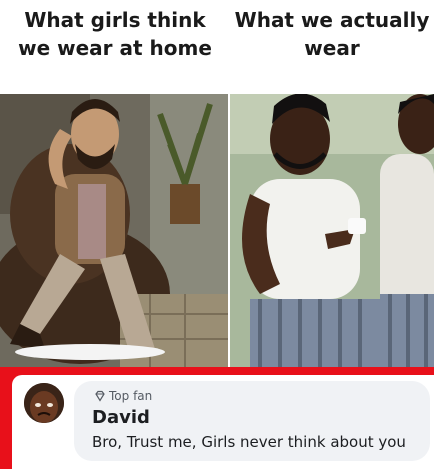  Describe the element at coordinates (131, 396) in the screenshot. I see `top-fan-label: Top fan` at that location.